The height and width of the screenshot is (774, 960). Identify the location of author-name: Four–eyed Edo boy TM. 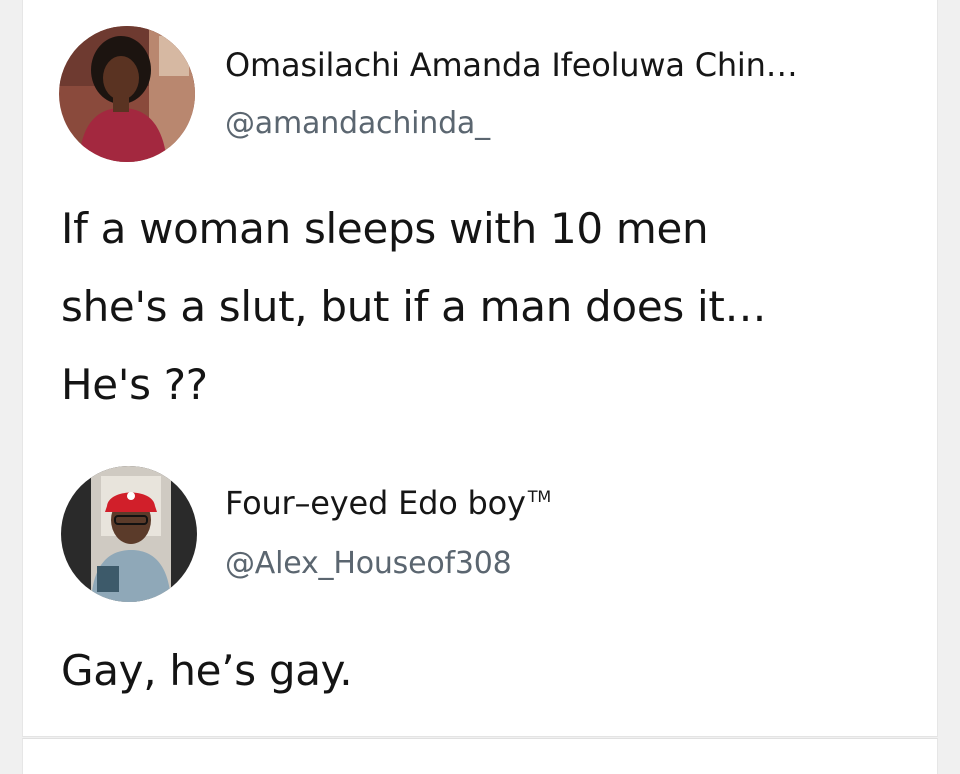
(388, 503).